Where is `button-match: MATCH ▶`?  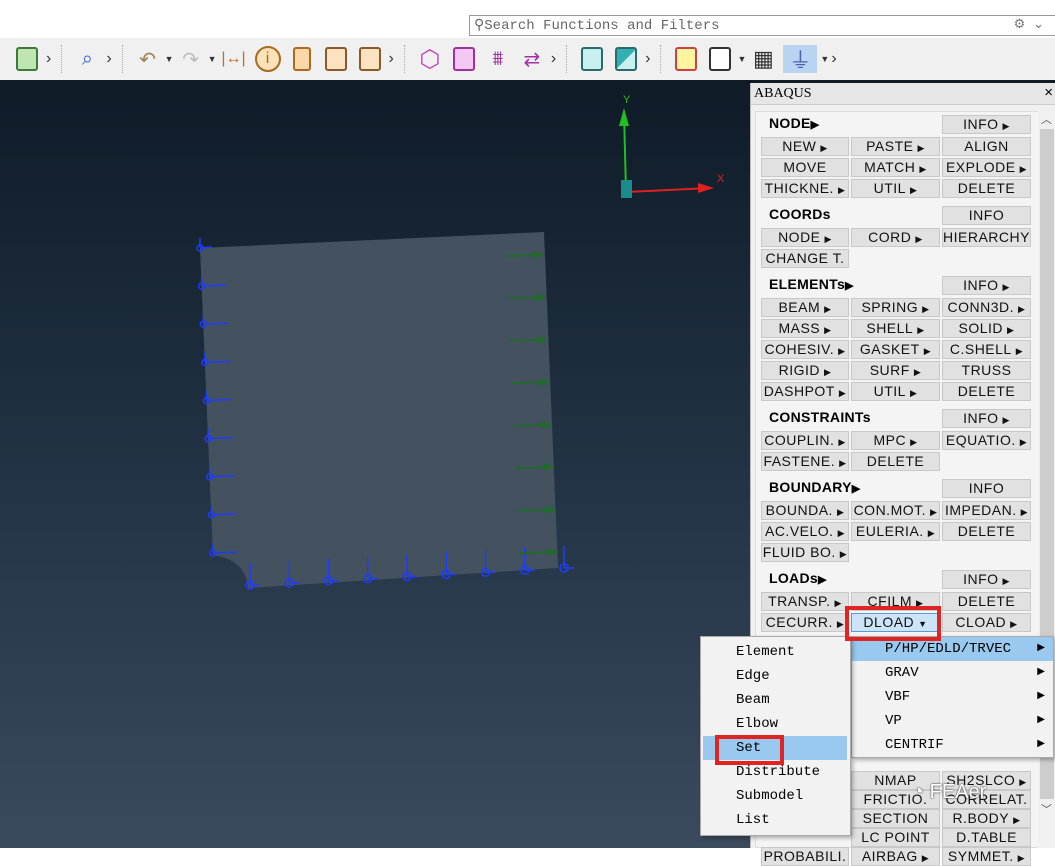
button-match: MATCH ▶ is located at coordinates (895, 167).